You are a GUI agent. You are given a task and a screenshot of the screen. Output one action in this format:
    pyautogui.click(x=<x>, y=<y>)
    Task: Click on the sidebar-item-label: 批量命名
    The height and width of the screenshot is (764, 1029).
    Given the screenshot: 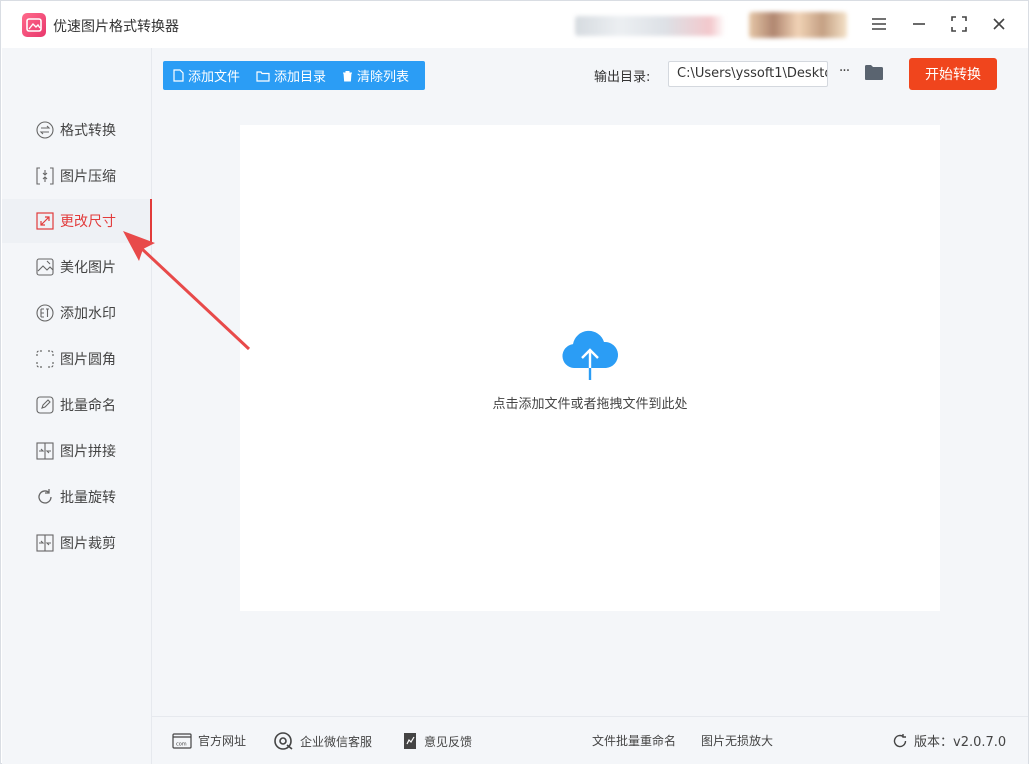 What is the action you would take?
    pyautogui.click(x=88, y=406)
    